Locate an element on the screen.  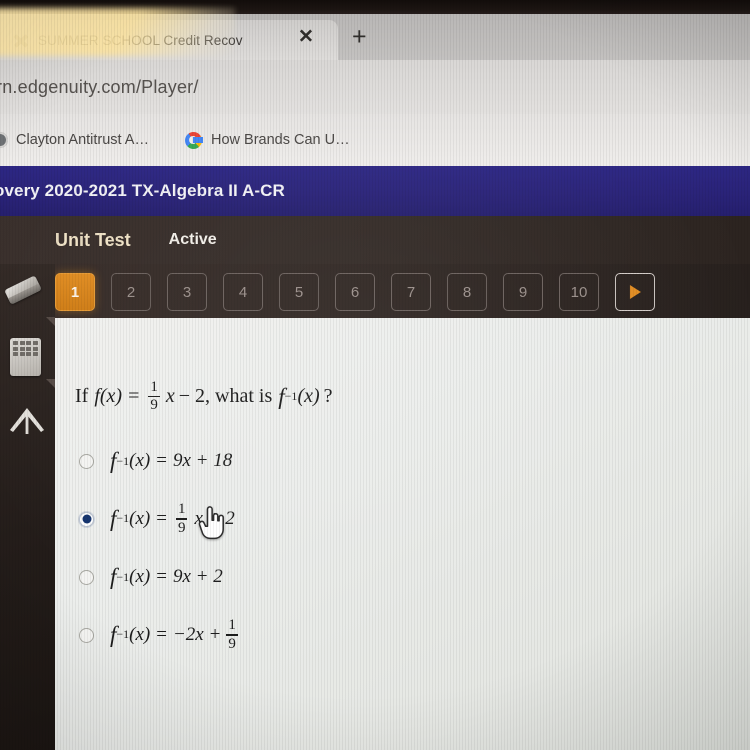
course-header: overy 2020-2021 TX-Algebra II A-CR is located at coordinates (375, 191).